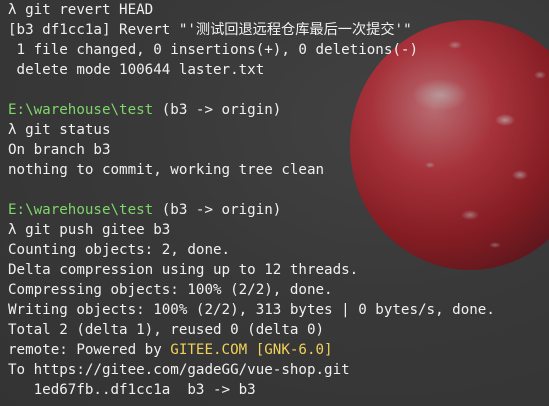  What do you see at coordinates (251, 130) in the screenshot?
I see `terminal-line: λ git status` at bounding box center [251, 130].